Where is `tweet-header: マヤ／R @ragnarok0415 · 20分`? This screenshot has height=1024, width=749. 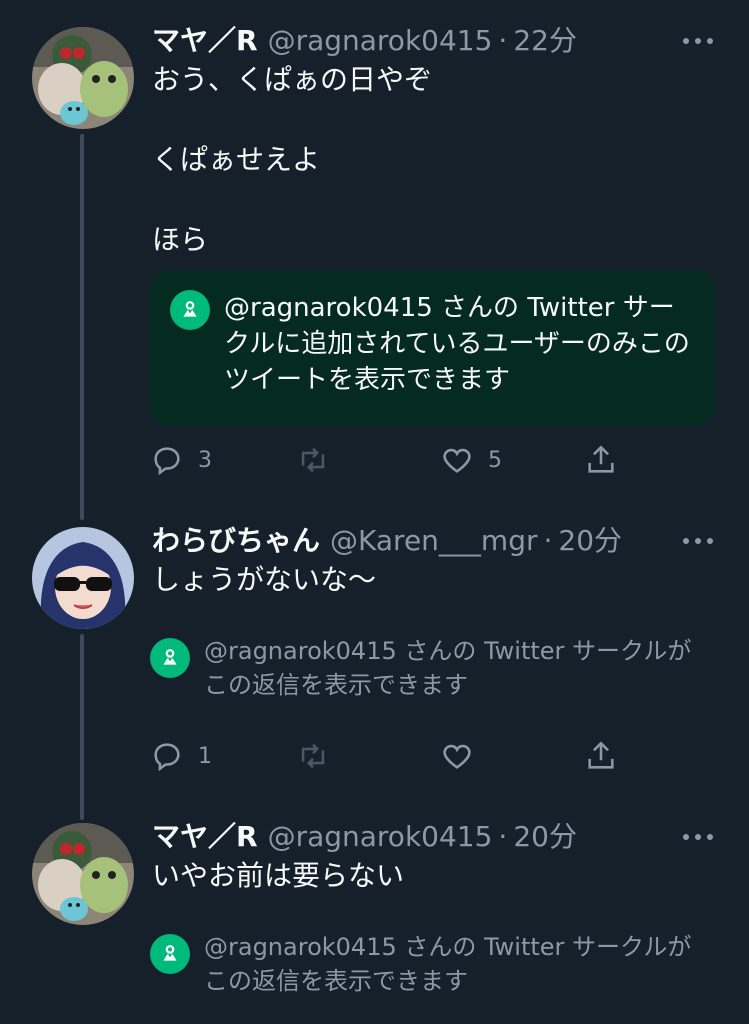 tweet-header: マヤ／R @ragnarok0415 · 20分 is located at coordinates (364, 837).